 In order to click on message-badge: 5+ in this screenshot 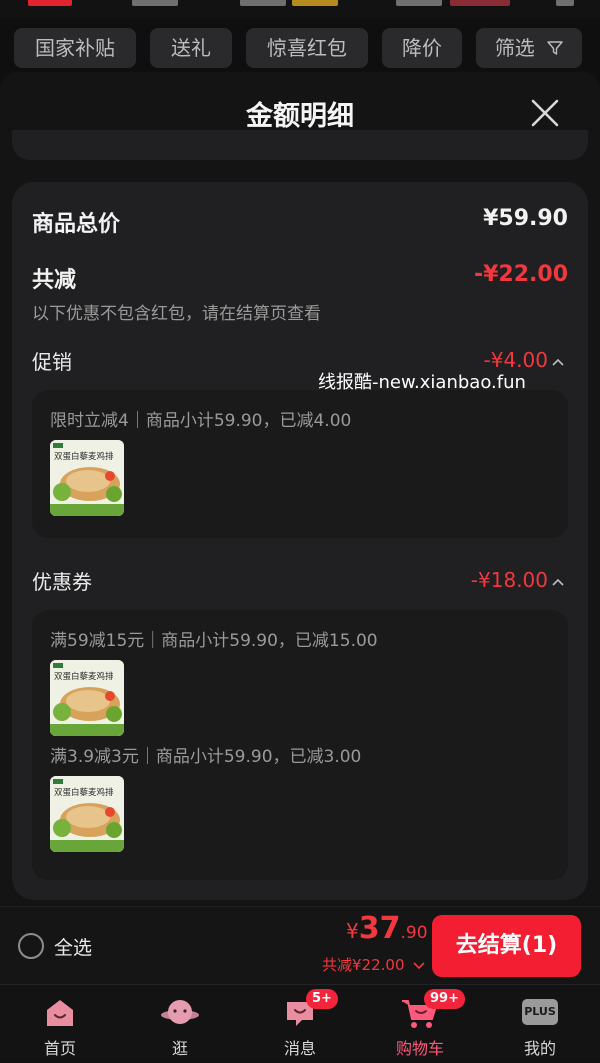, I will do `click(322, 999)`.